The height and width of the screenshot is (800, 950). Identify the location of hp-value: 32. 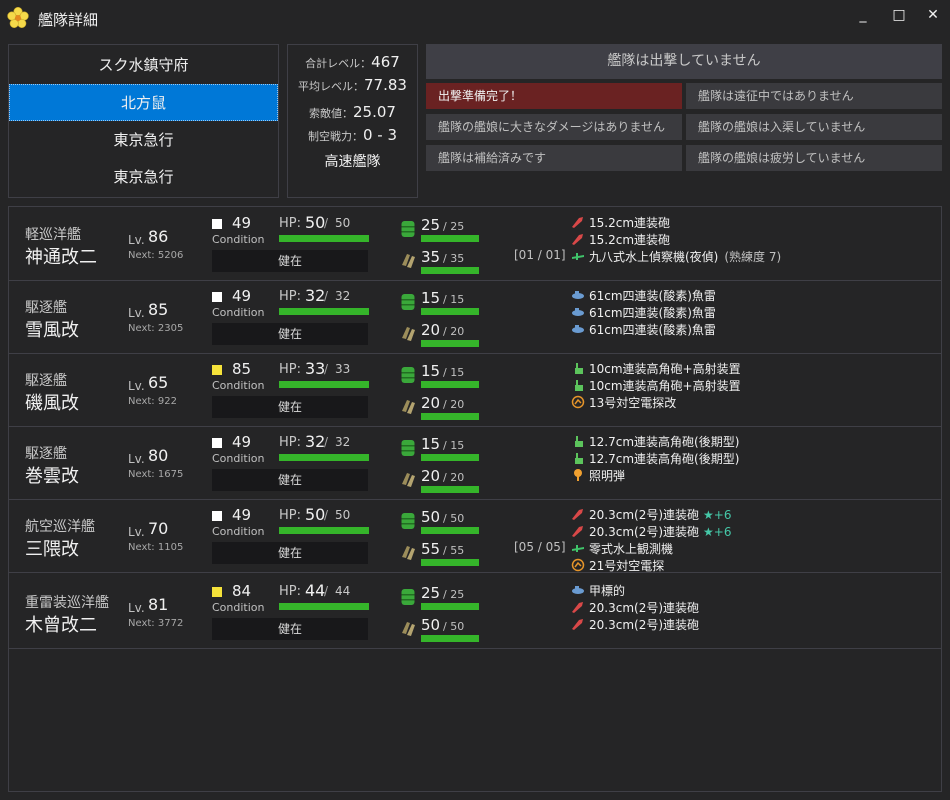
(315, 295).